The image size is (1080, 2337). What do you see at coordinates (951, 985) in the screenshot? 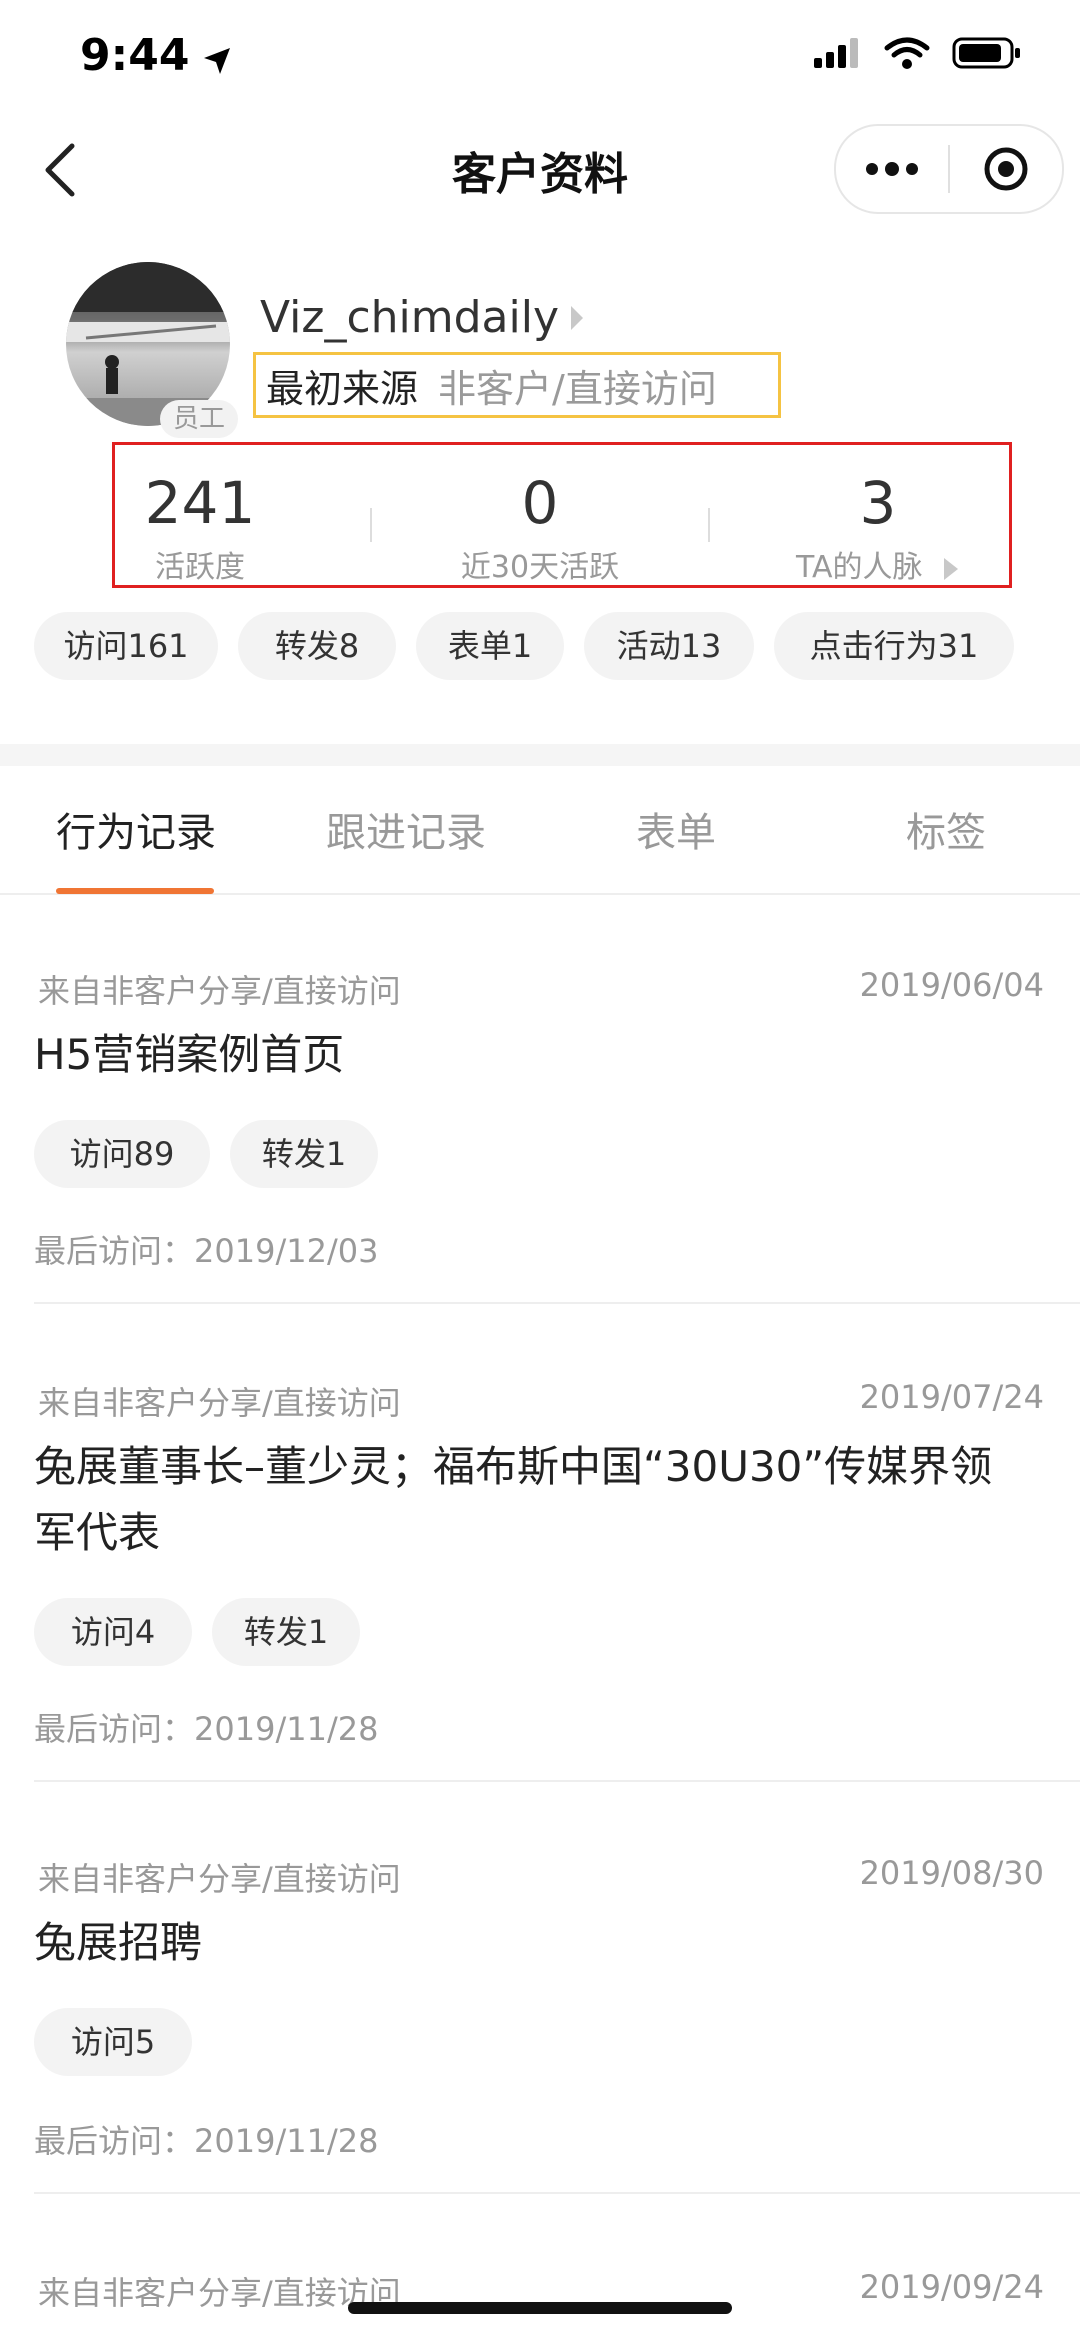
I see `record-date: 2019/06/04` at bounding box center [951, 985].